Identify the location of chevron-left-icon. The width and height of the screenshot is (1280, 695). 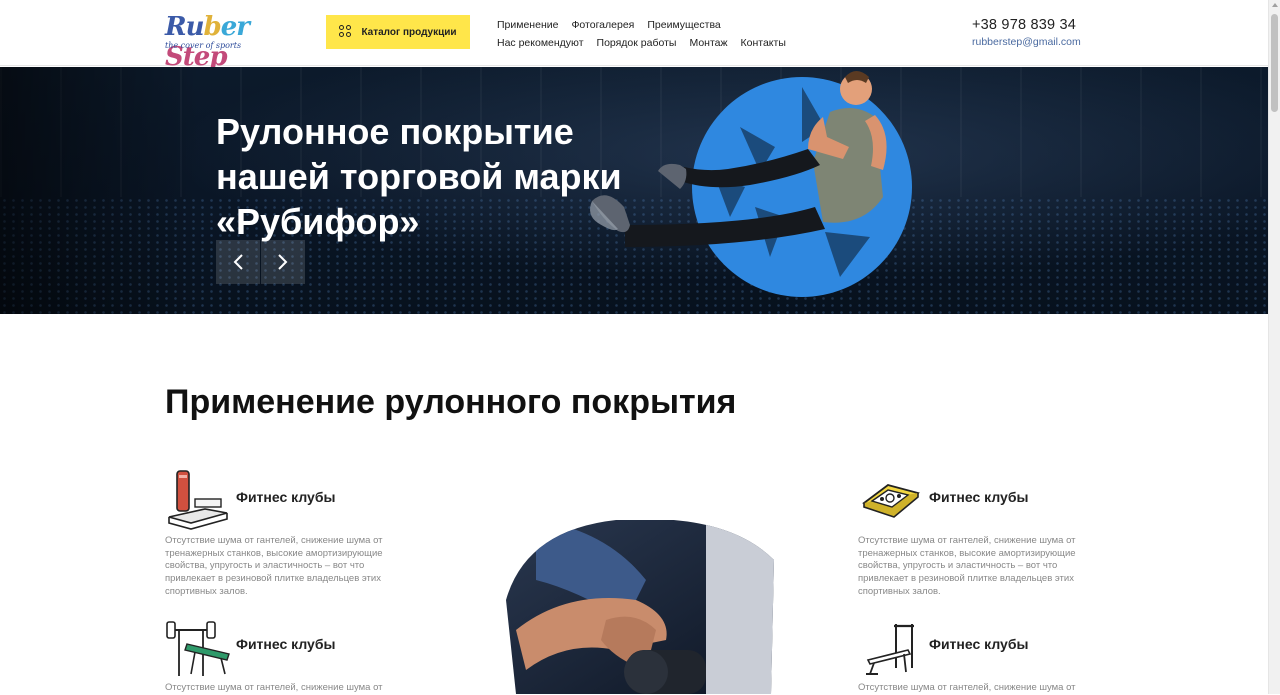
(238, 262).